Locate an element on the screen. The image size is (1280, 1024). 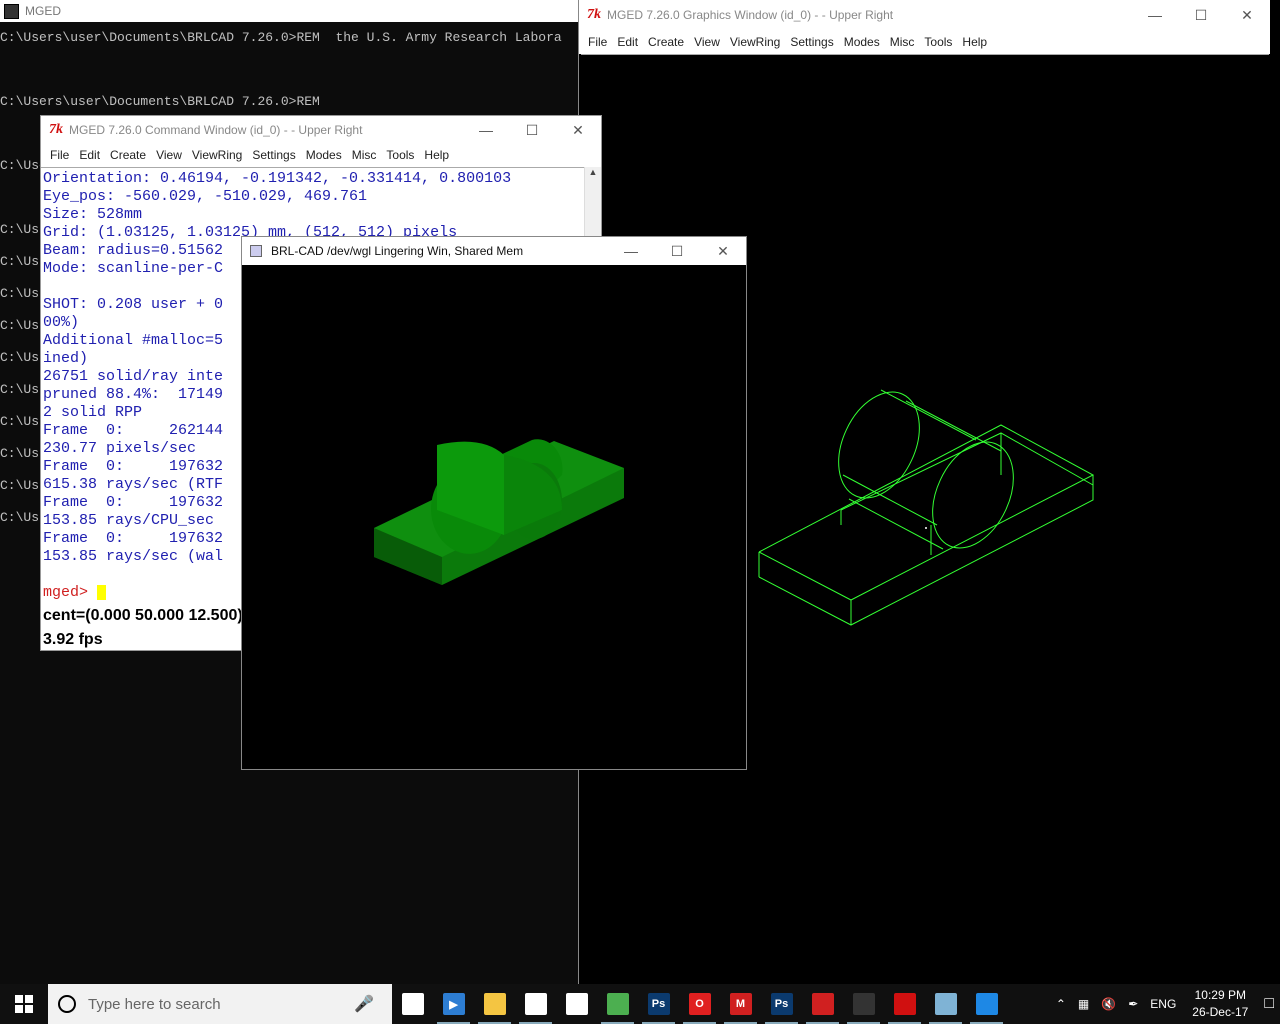
media-player-taskbar-icon: ▶ is located at coordinates (453, 1004).